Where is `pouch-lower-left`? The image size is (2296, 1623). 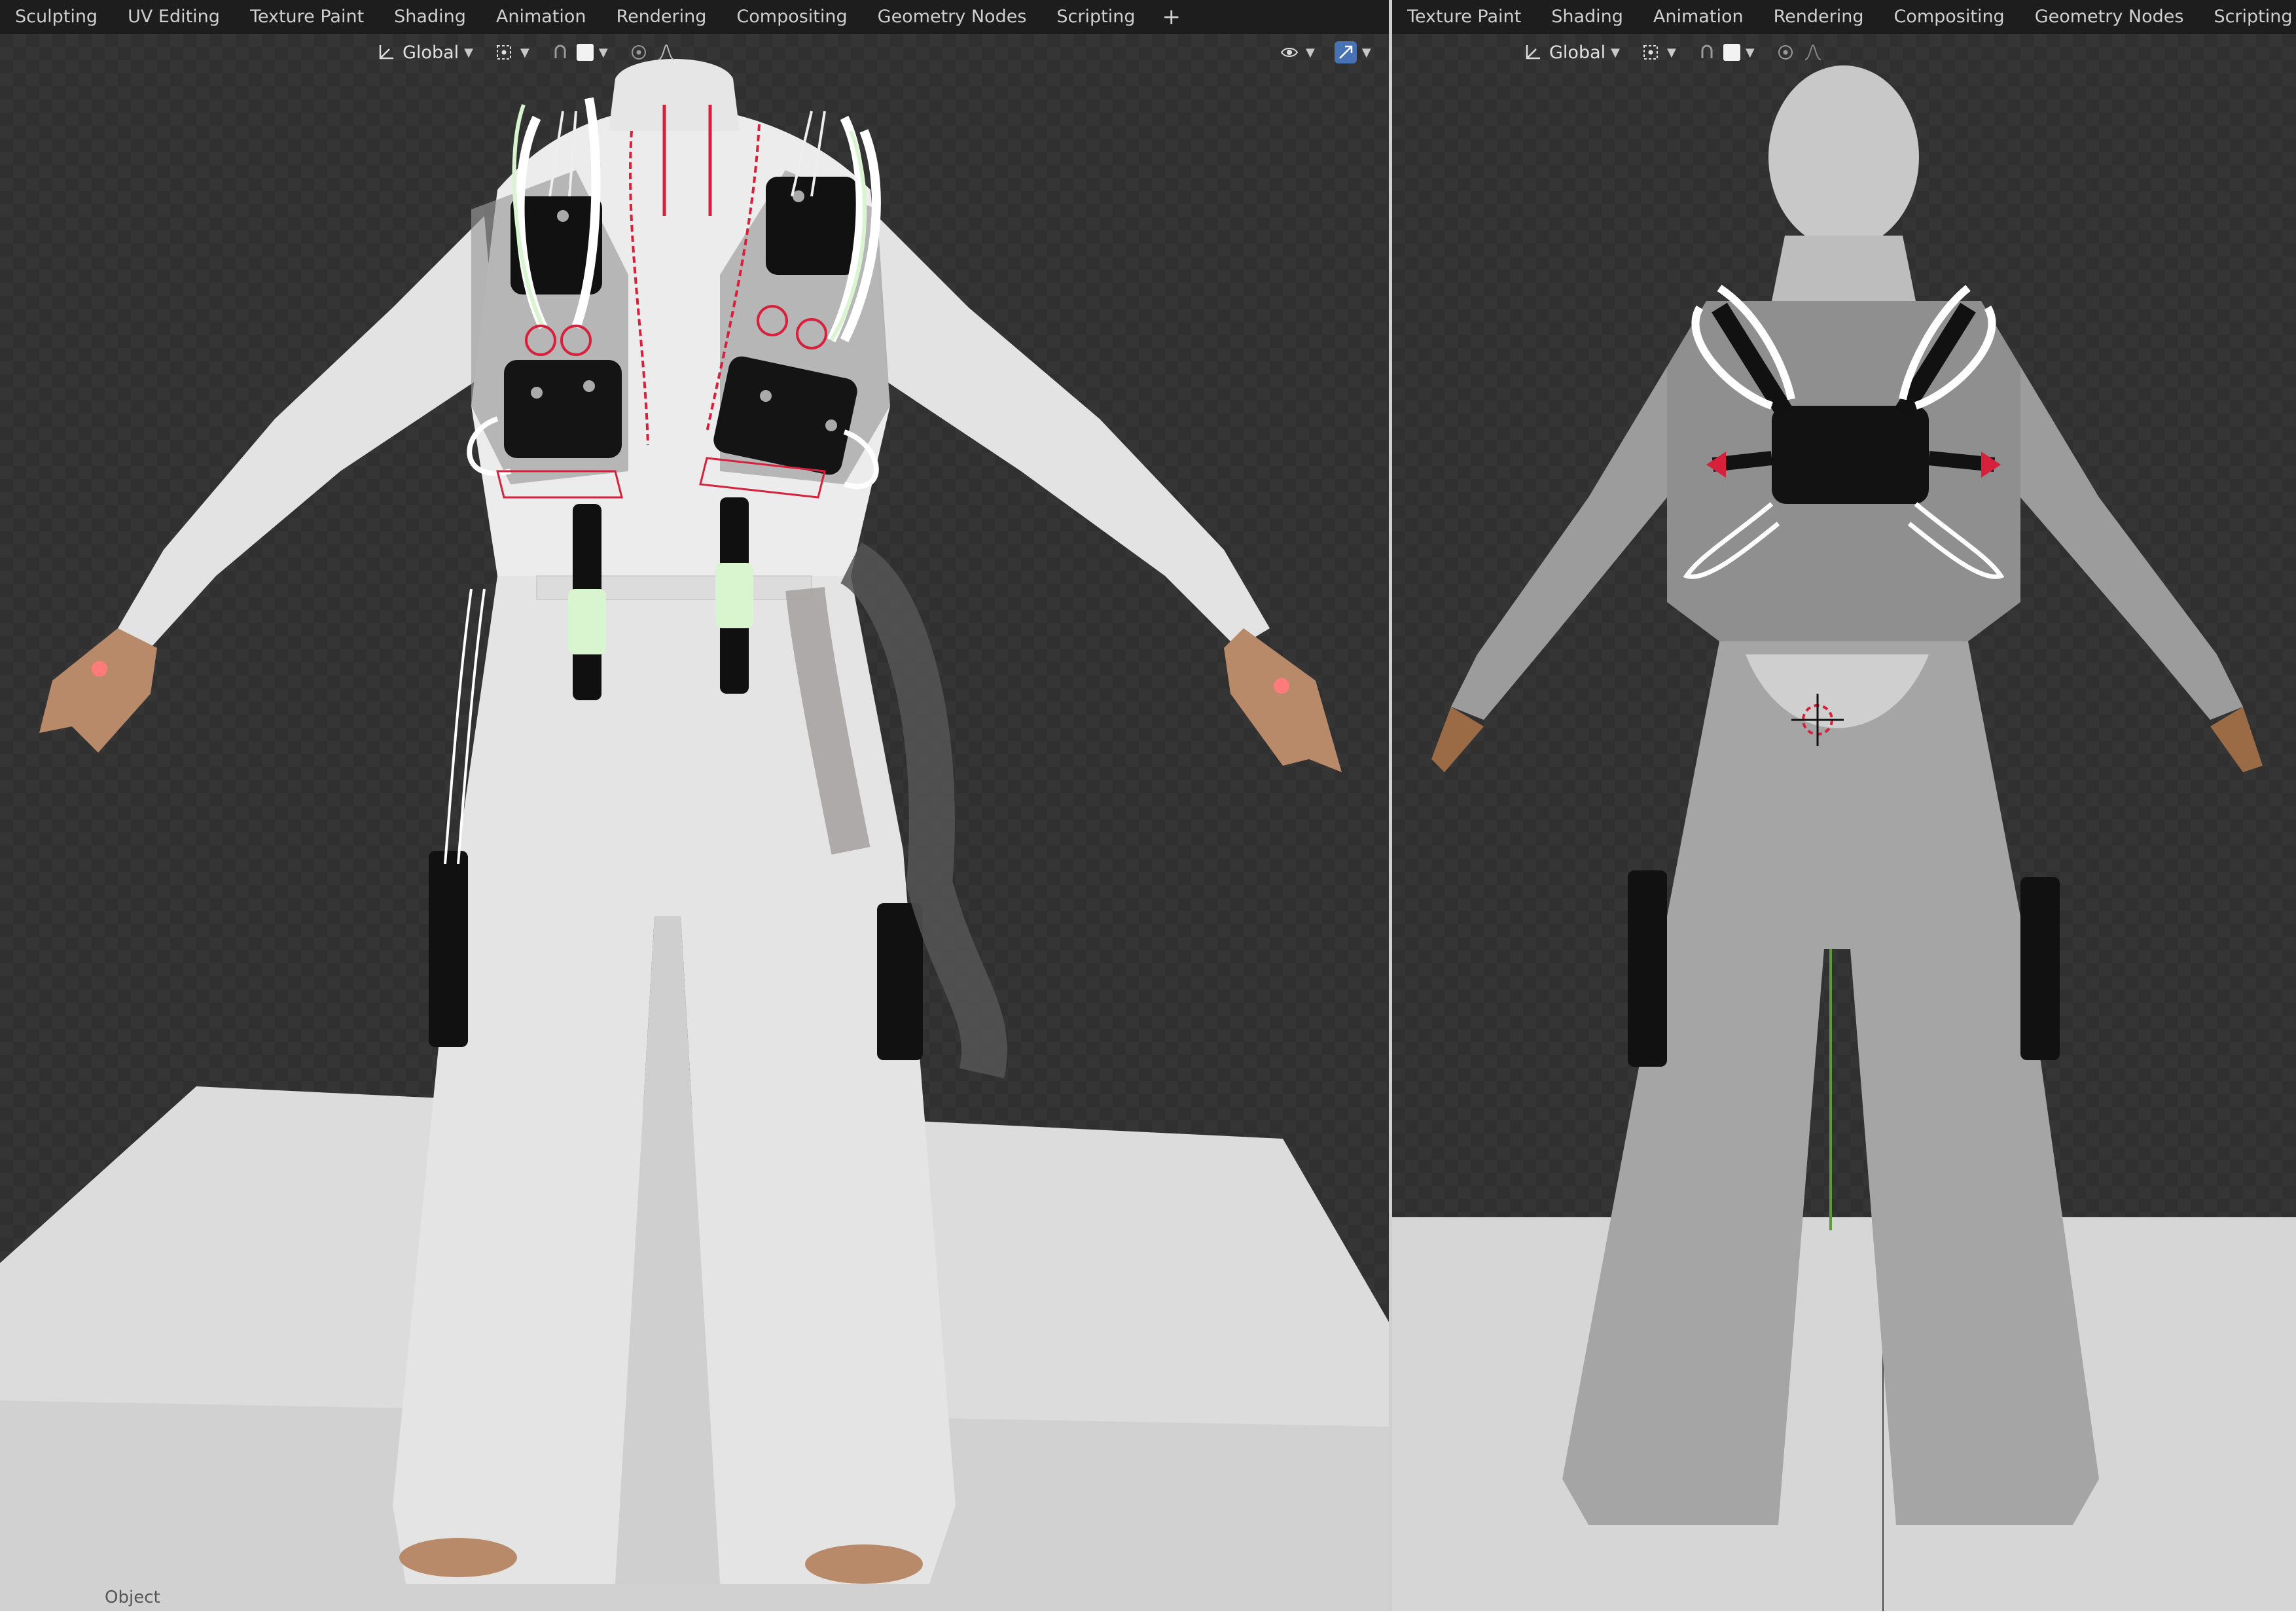
pouch-lower-left is located at coordinates (563, 409).